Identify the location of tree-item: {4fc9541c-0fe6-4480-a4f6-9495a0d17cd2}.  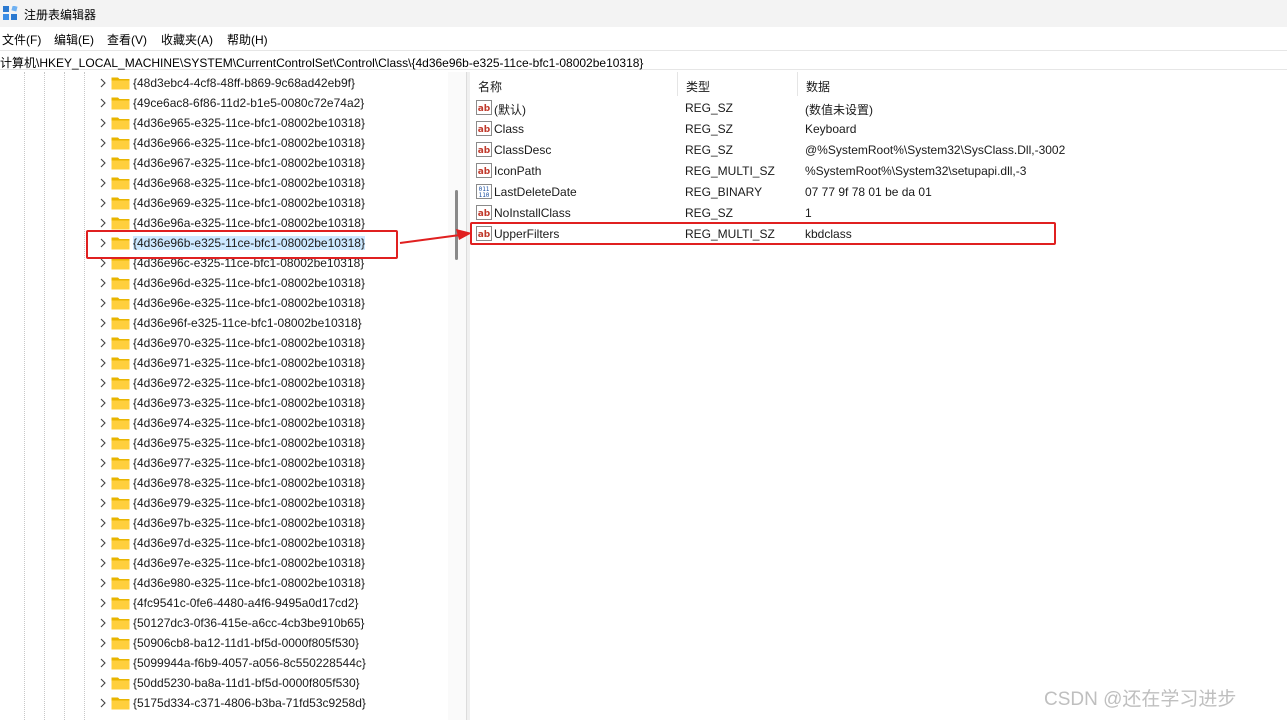
(246, 603).